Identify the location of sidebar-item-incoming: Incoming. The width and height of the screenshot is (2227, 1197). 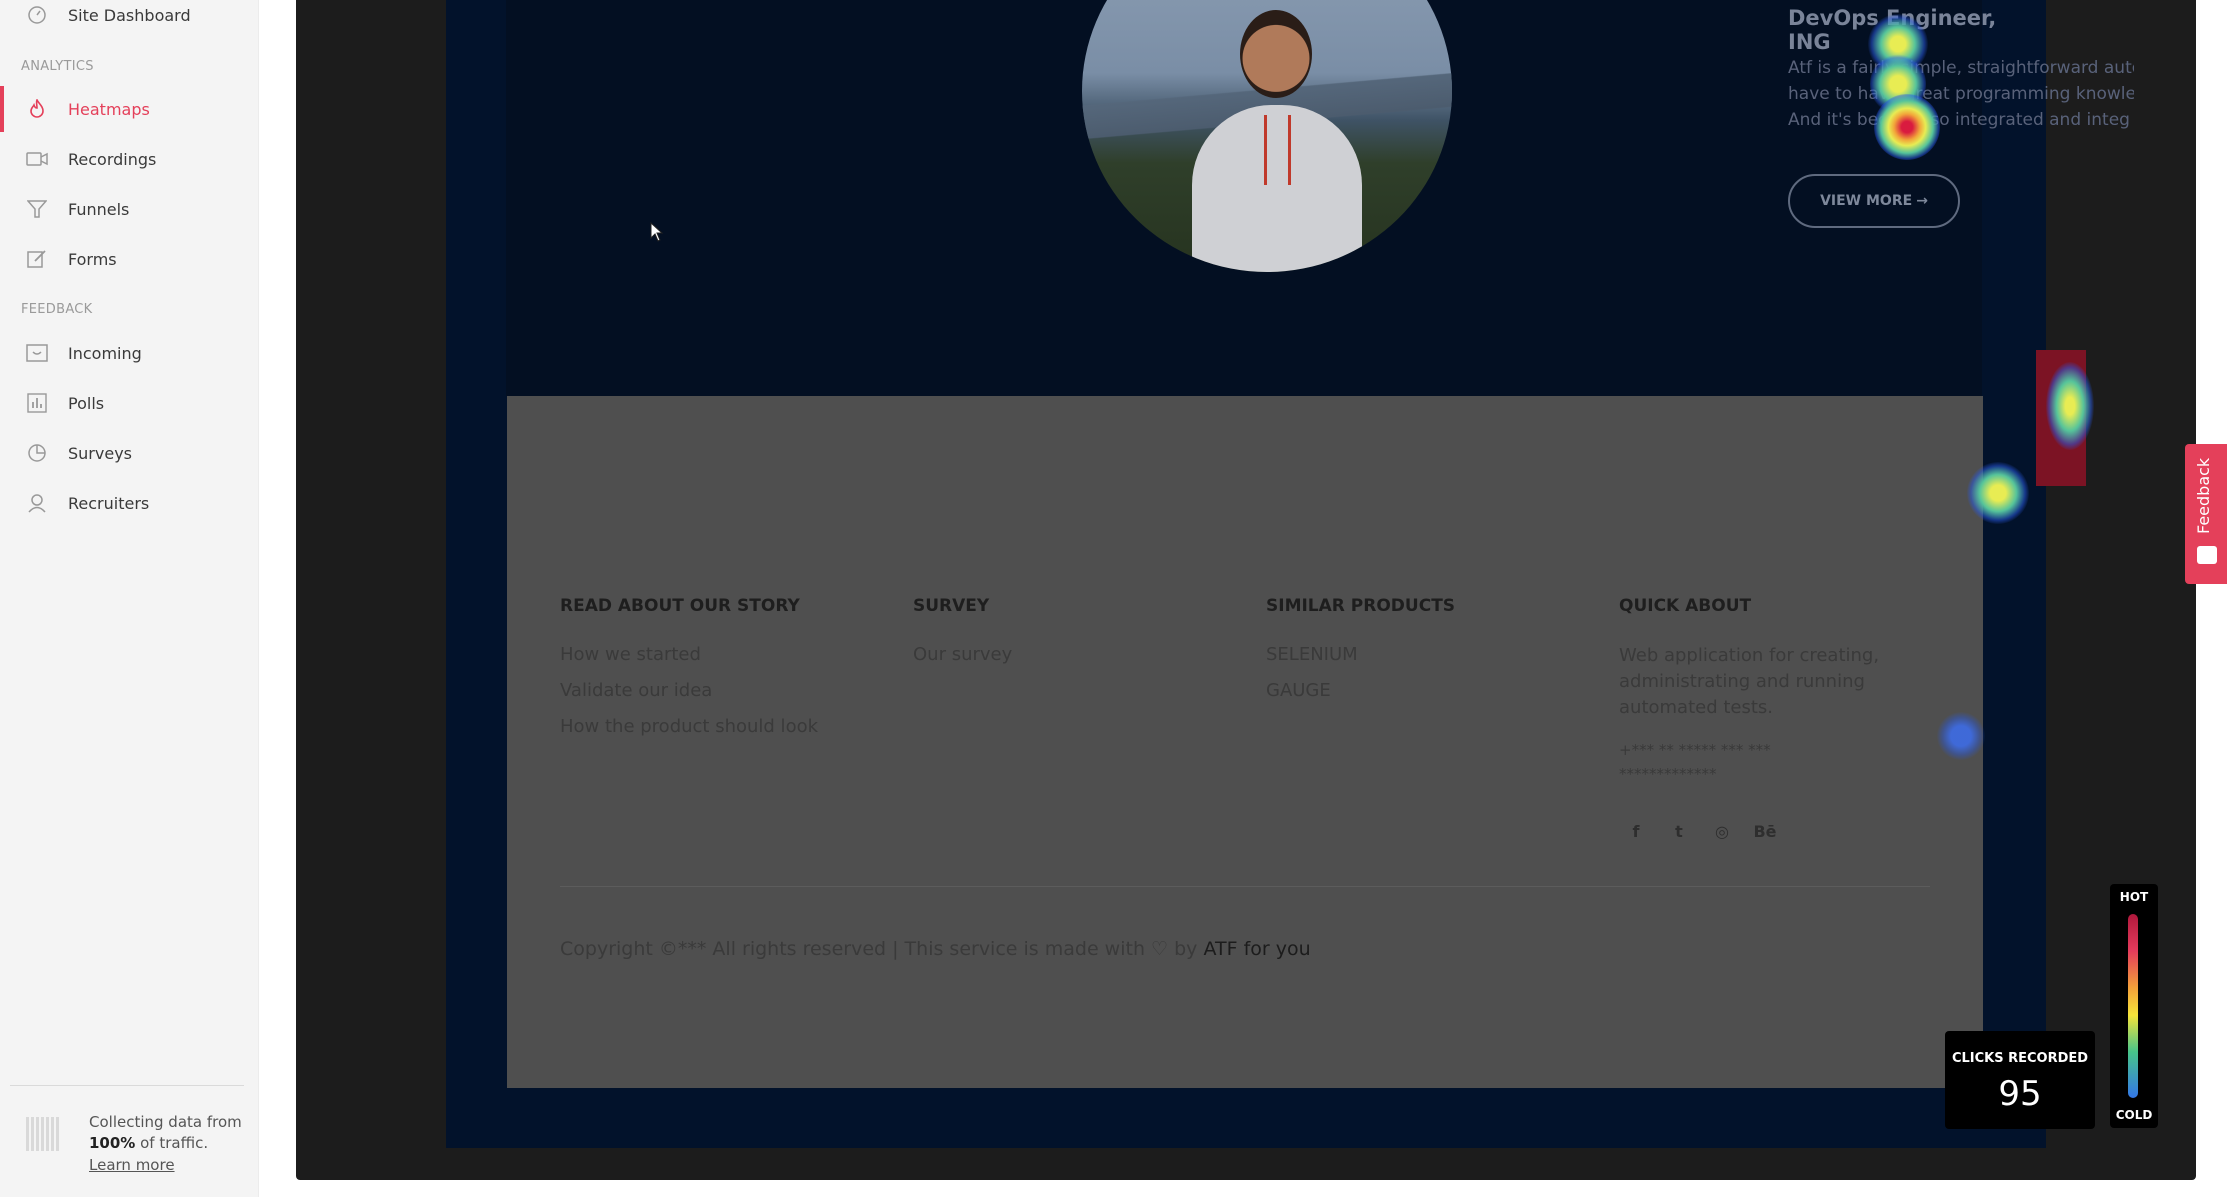
(129, 353).